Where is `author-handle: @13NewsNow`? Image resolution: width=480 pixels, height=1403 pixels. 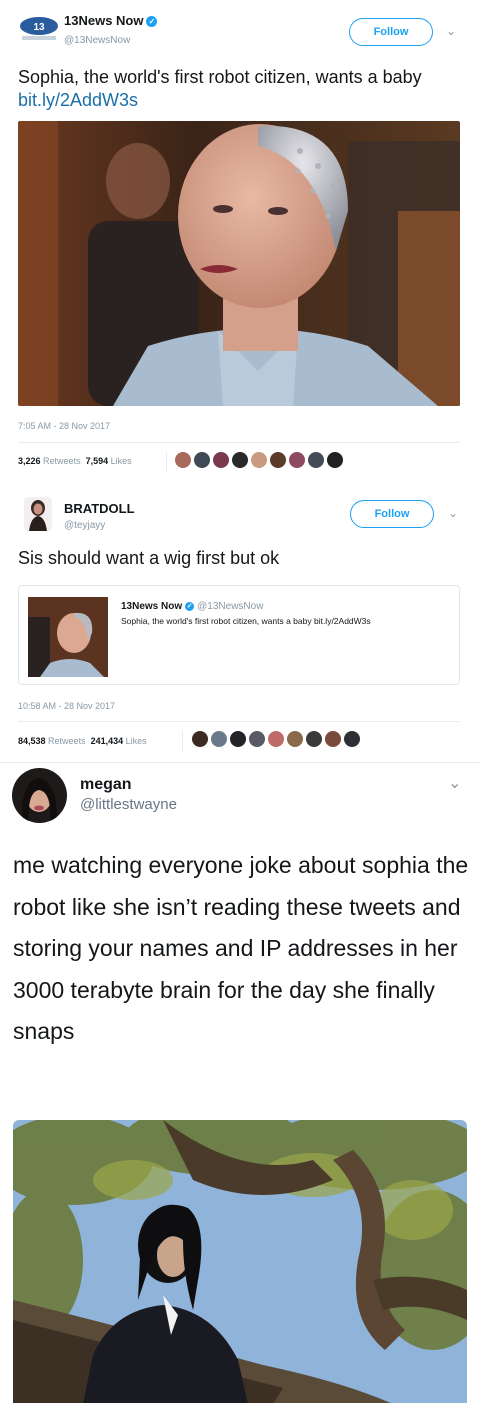
author-handle: @13NewsNow is located at coordinates (97, 40).